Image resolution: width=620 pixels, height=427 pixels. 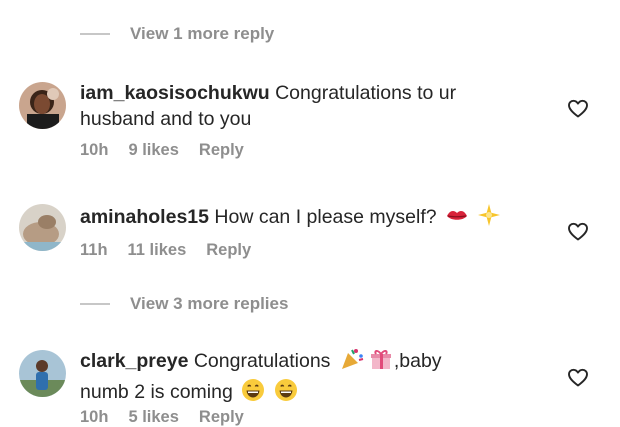 I want to click on sparkle-star-icon, so click(x=489, y=218).